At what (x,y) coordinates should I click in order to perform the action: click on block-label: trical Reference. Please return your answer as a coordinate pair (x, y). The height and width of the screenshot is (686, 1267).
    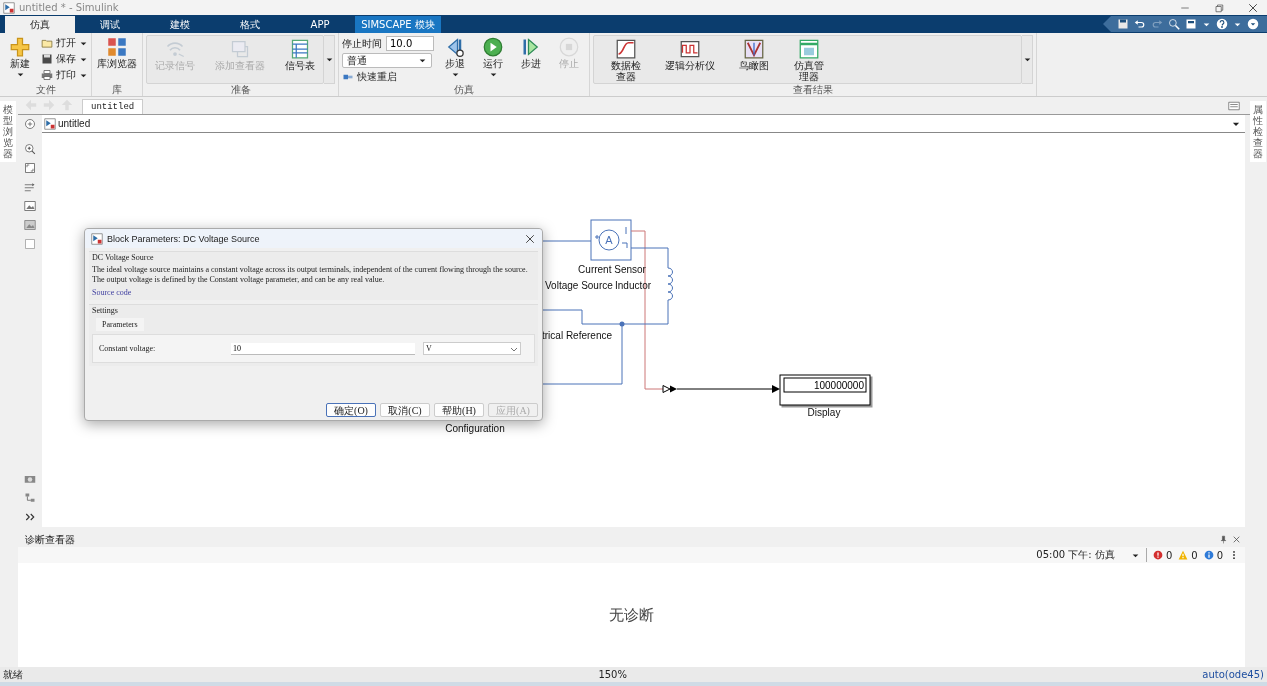
    Looking at the image, I should click on (577, 335).